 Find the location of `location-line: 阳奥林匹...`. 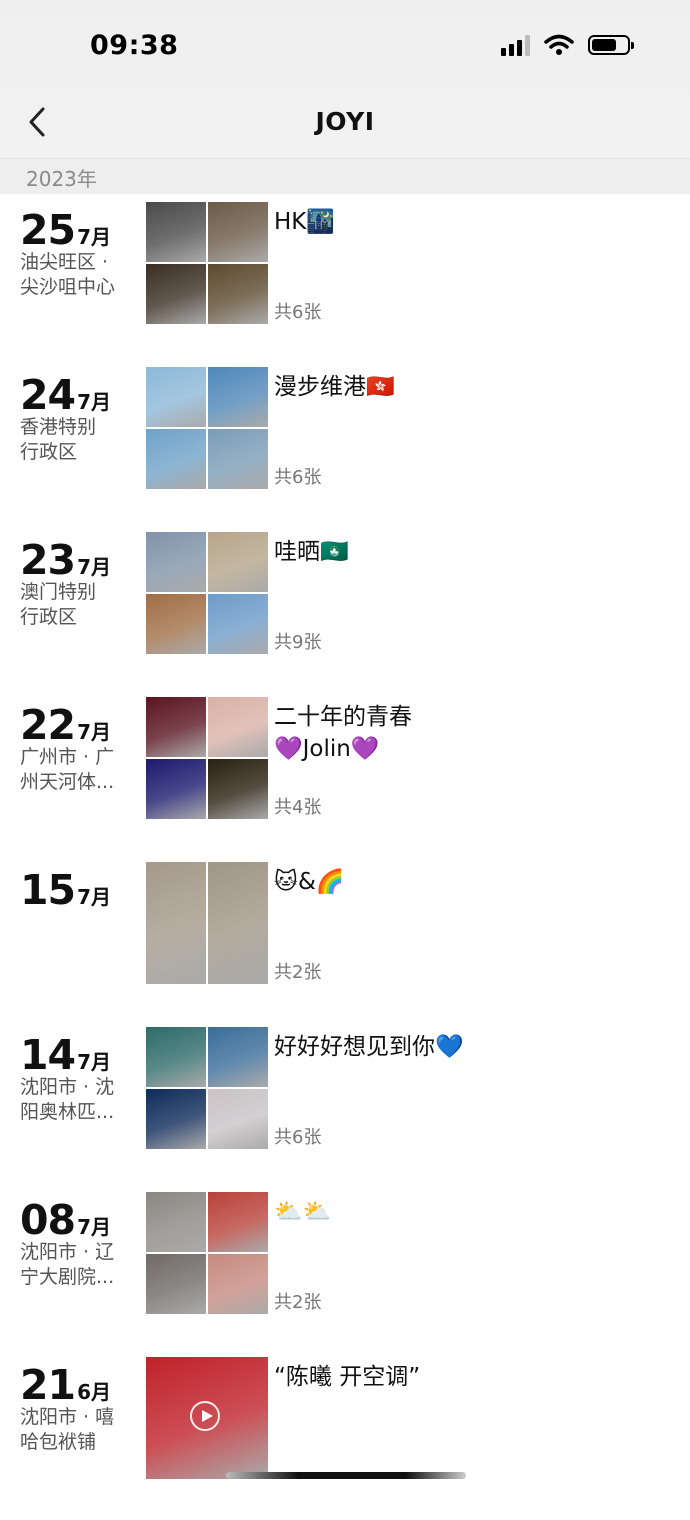

location-line: 阳奥林匹... is located at coordinates (67, 1112).